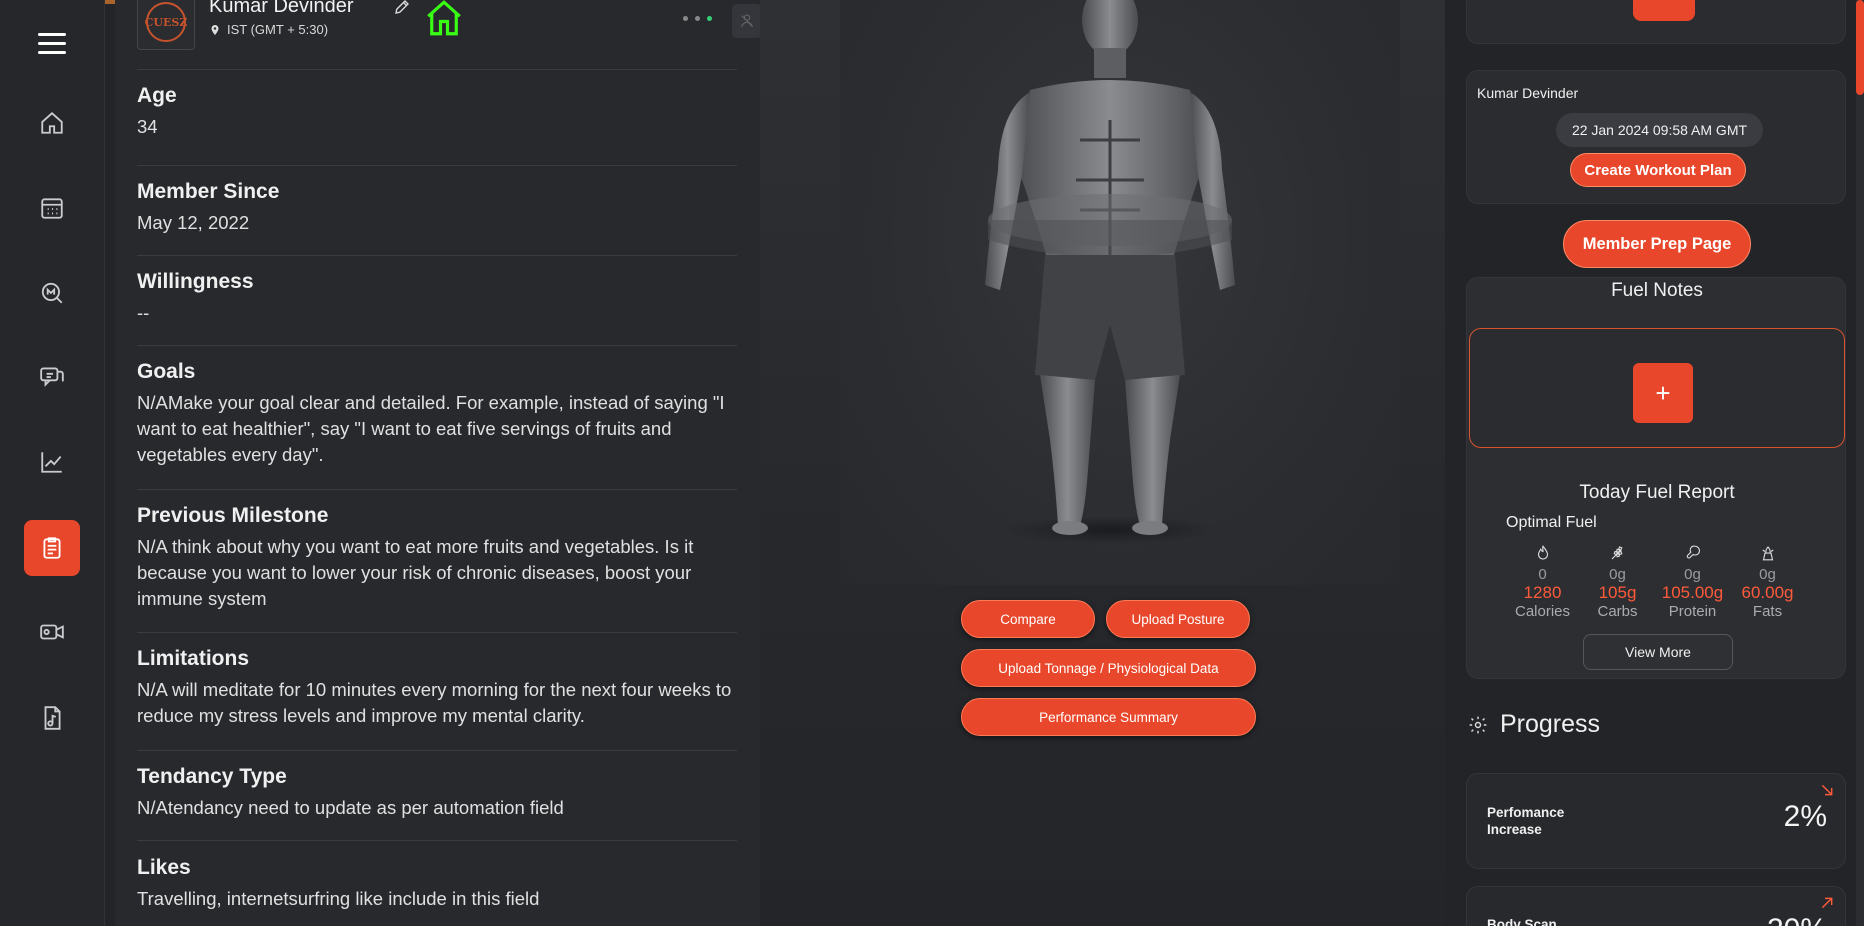 This screenshot has width=1864, height=926. I want to click on timezone: IST (GMT + 5:30), so click(268, 29).